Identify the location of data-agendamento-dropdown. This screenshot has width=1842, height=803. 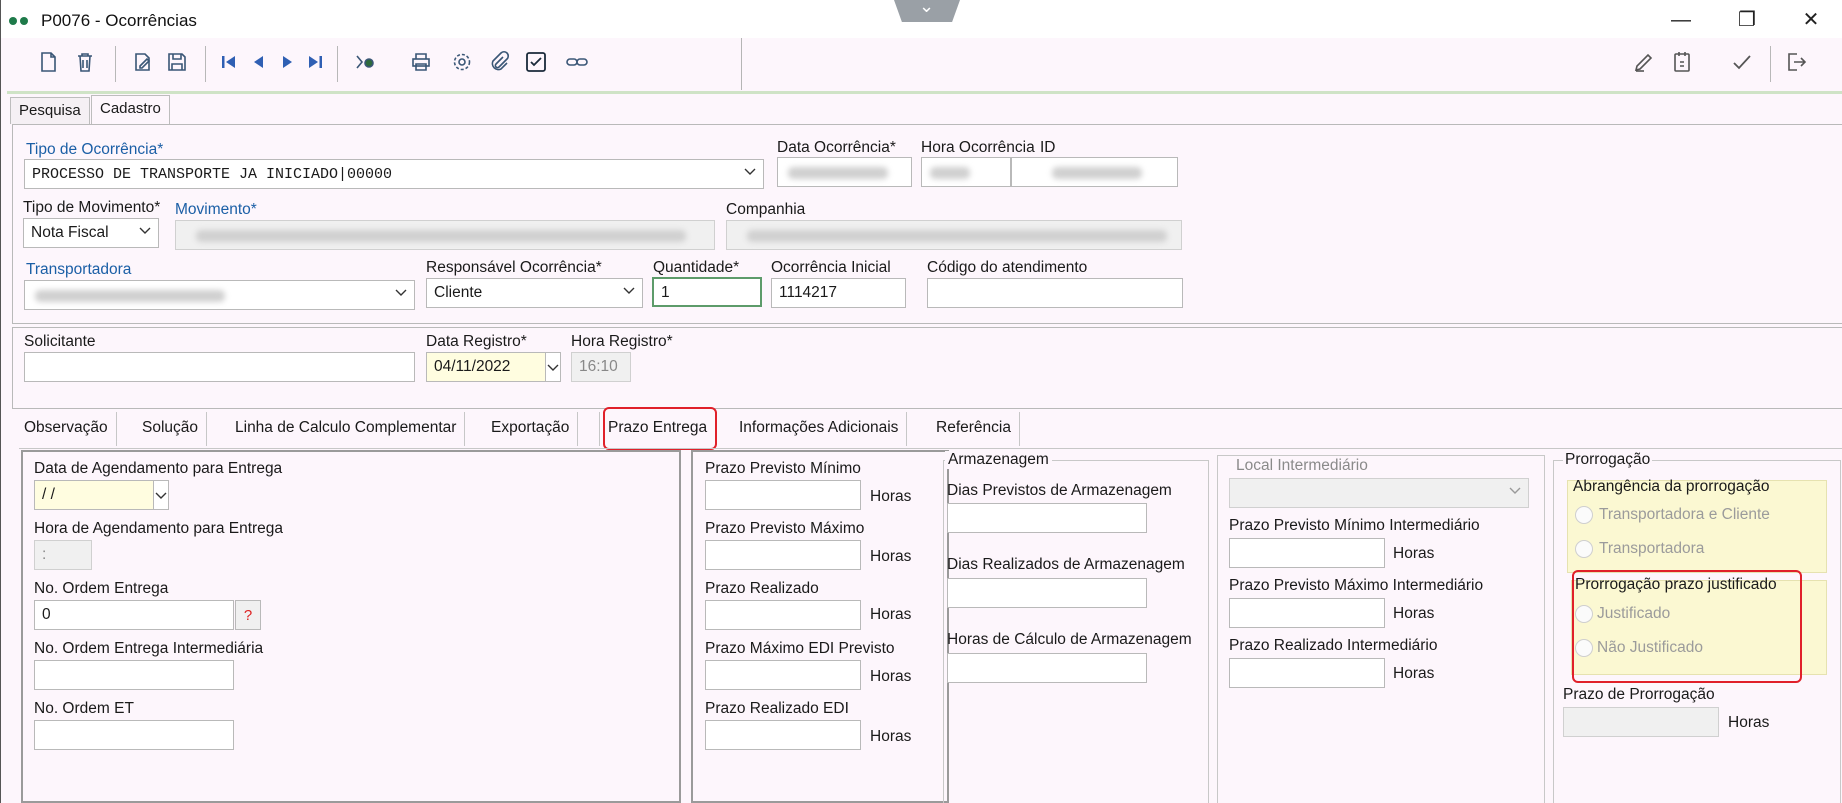
(161, 495).